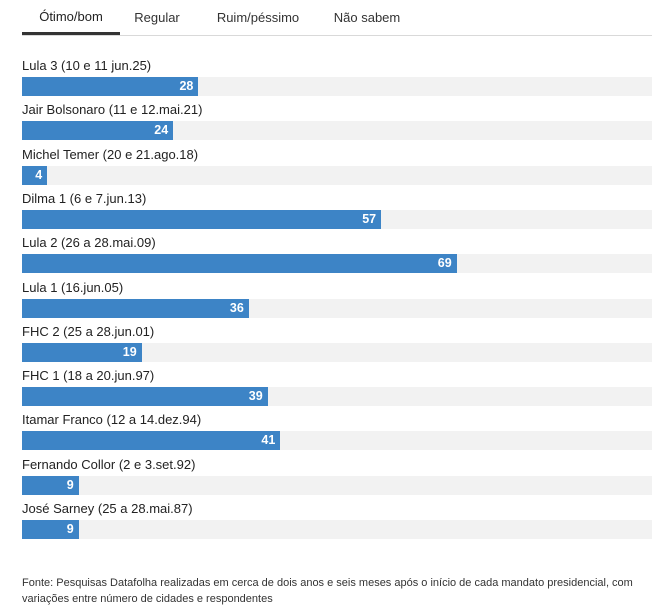  I want to click on bar-track: 41, so click(337, 441).